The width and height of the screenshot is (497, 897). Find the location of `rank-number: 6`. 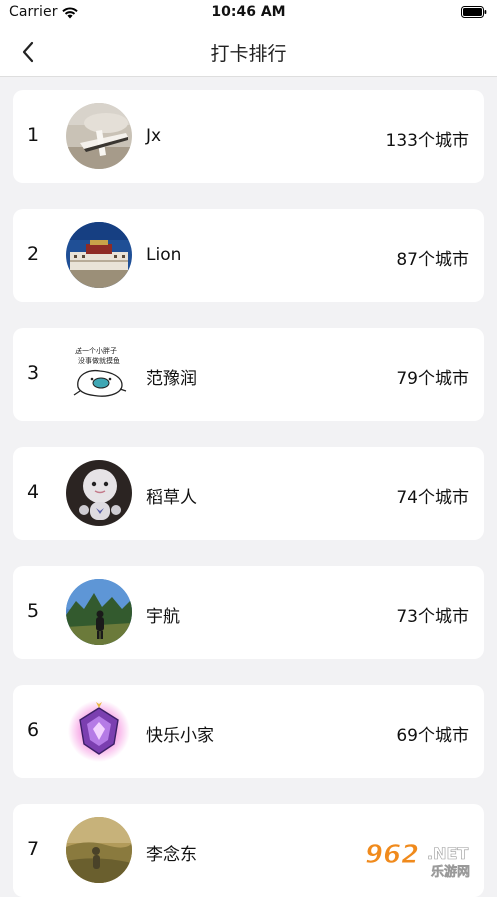

rank-number: 6 is located at coordinates (33, 730).